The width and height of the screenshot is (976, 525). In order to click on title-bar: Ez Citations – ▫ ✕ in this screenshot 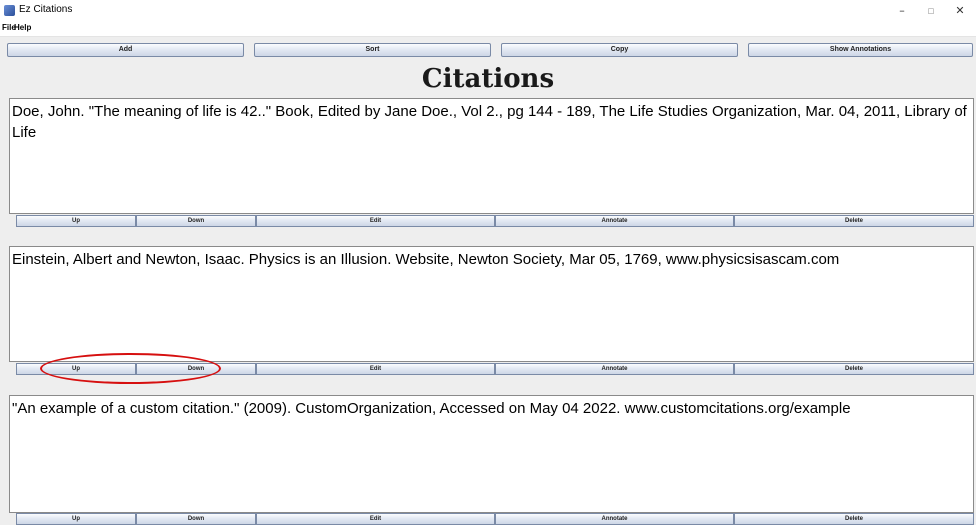, I will do `click(488, 11)`.